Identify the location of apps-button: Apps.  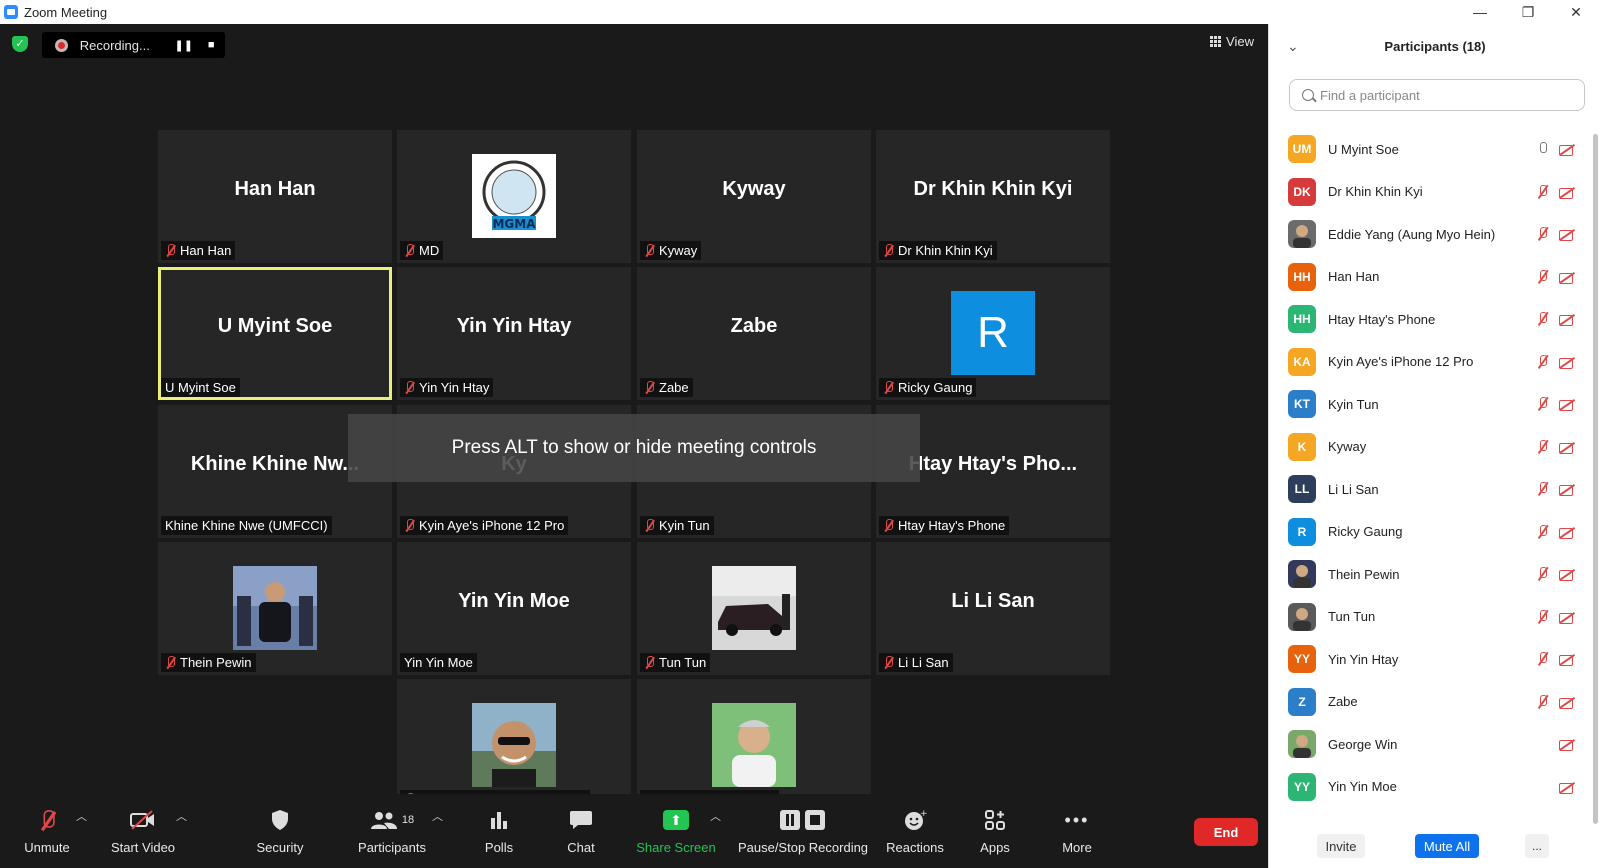
(995, 831).